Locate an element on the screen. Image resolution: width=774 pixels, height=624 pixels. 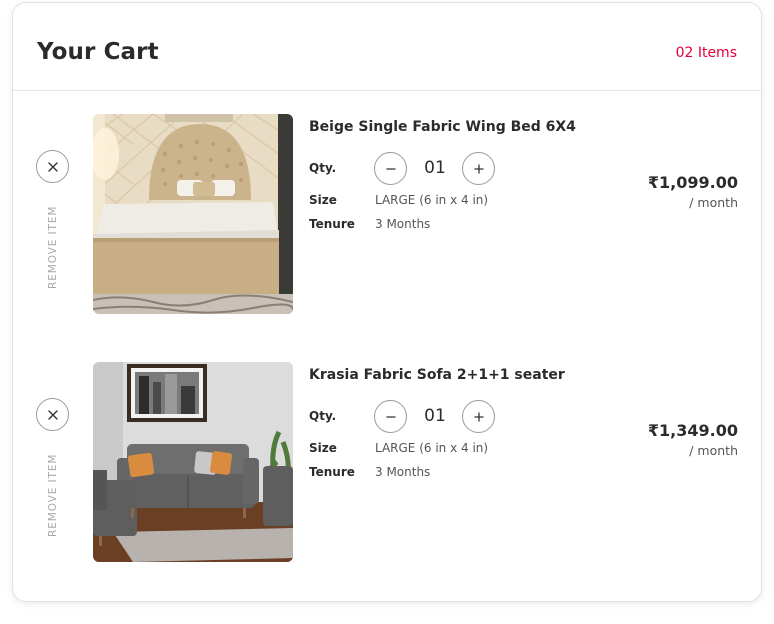
bed-image is located at coordinates (193, 214).